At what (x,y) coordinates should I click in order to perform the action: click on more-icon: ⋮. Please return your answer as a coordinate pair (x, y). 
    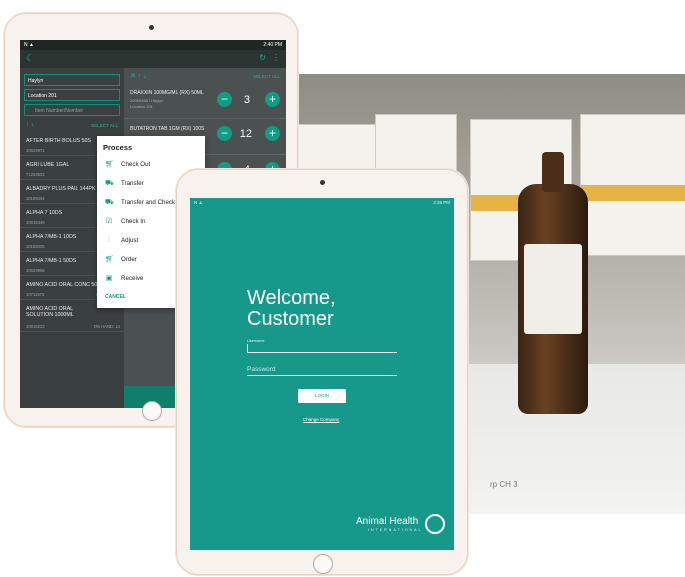
    Looking at the image, I should click on (276, 57).